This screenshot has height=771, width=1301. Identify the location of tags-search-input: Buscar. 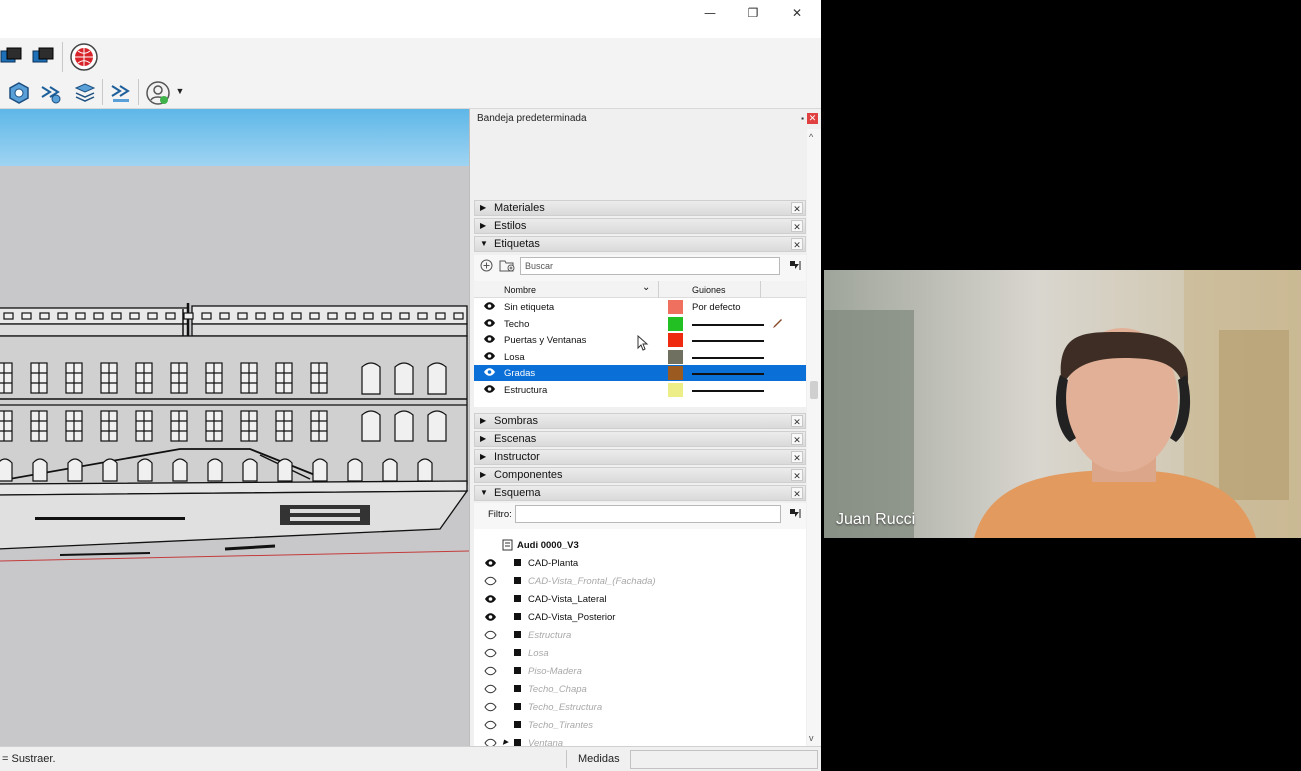
(650, 266).